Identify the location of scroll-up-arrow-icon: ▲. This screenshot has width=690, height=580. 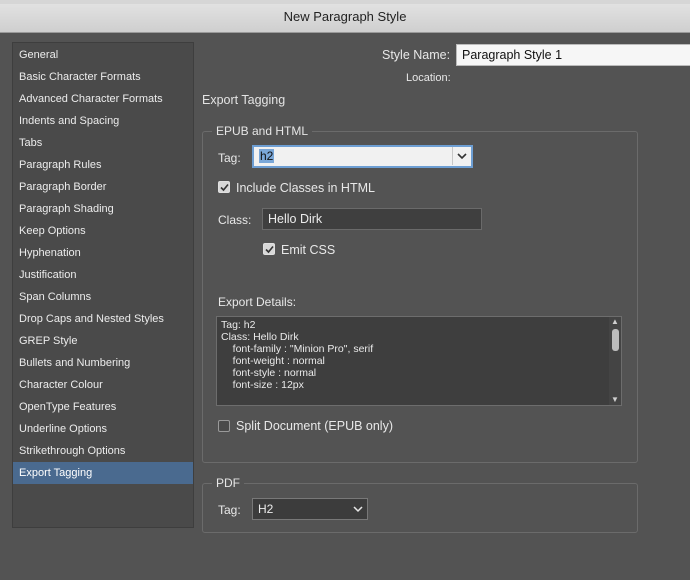
(615, 322).